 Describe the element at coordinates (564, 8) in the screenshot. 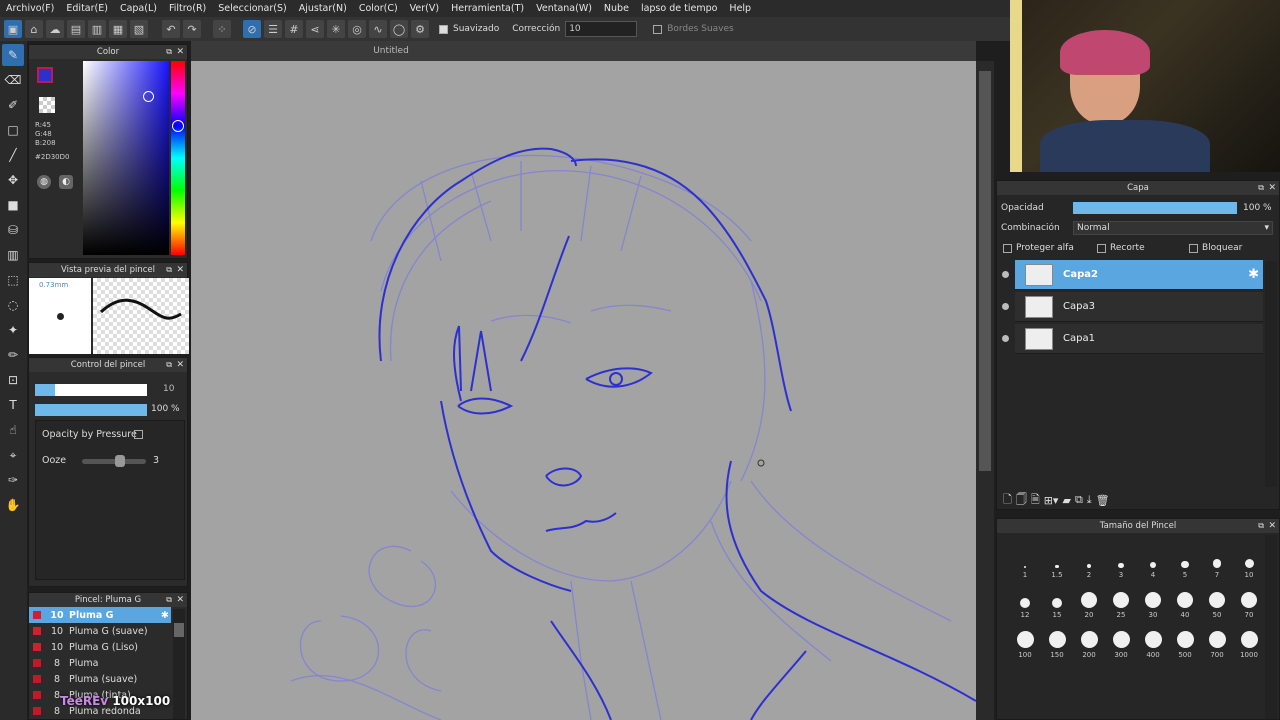

I see `menu-item: Ventana(W)` at that location.